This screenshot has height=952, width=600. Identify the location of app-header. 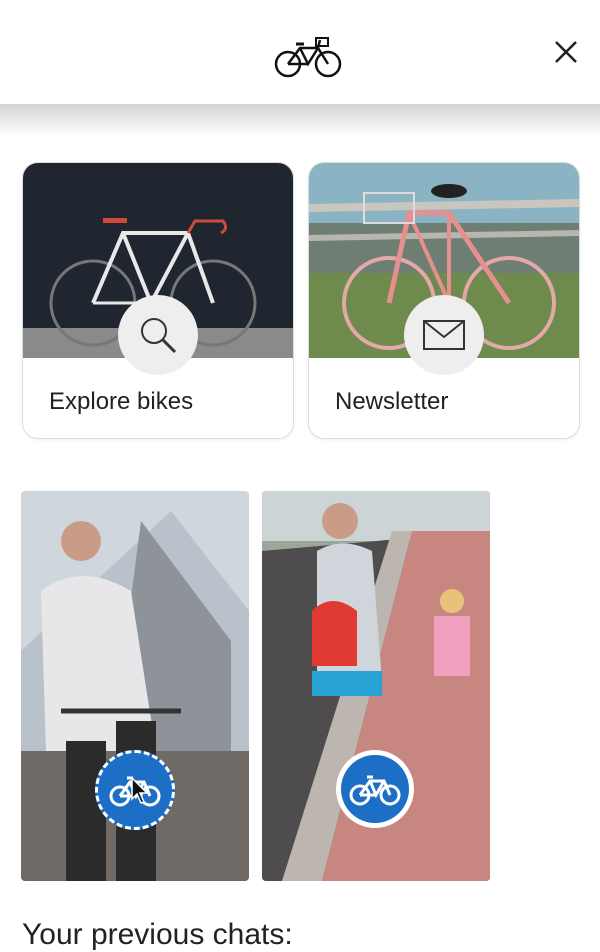
(300, 52).